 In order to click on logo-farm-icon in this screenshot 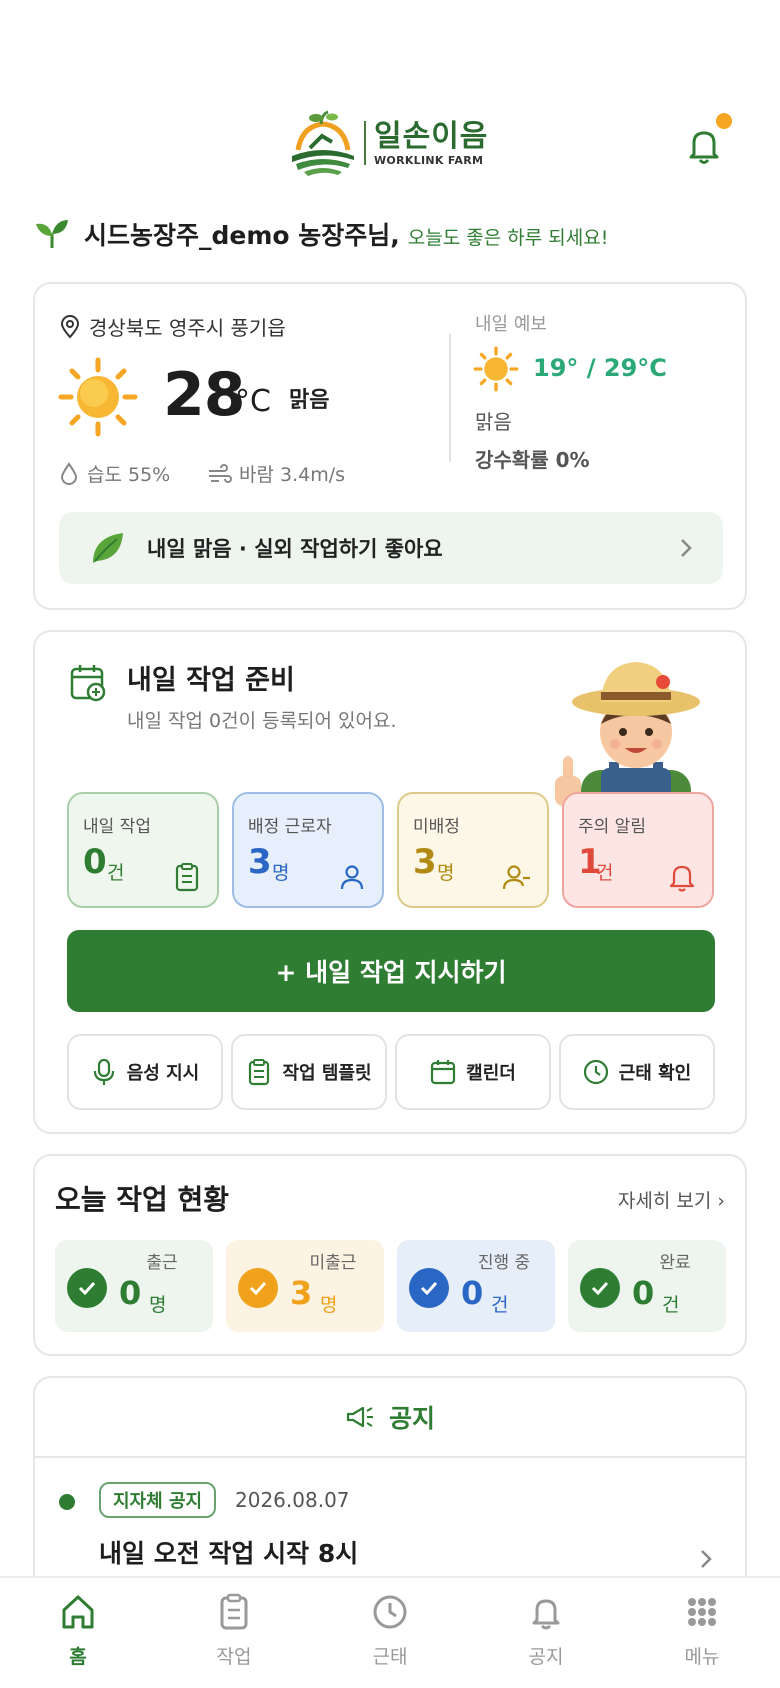, I will do `click(323, 143)`.